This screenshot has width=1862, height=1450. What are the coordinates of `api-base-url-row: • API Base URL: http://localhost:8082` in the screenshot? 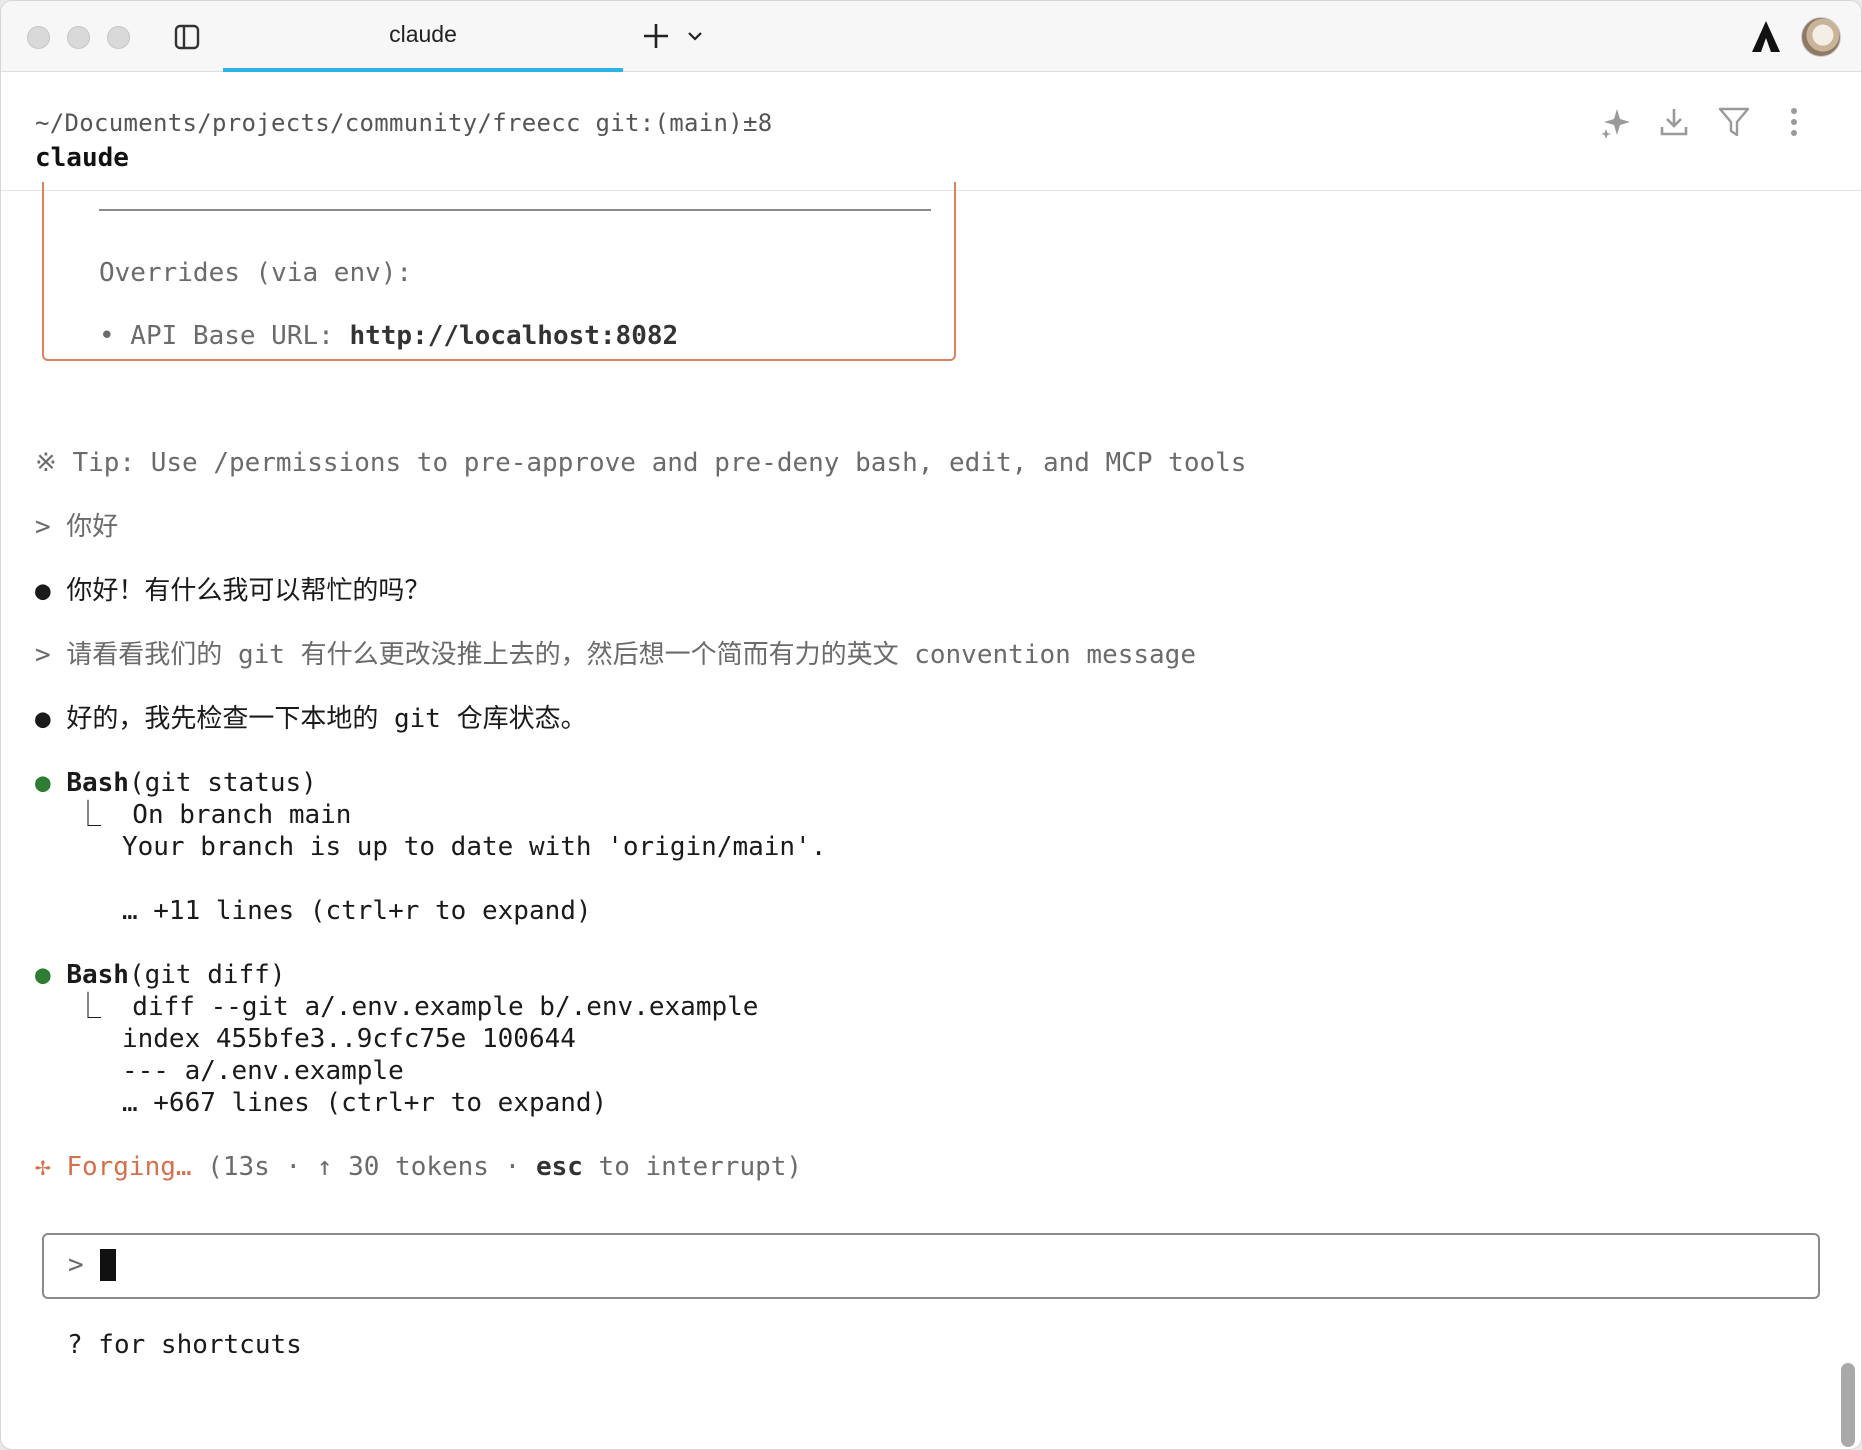 It's located at (388, 336).